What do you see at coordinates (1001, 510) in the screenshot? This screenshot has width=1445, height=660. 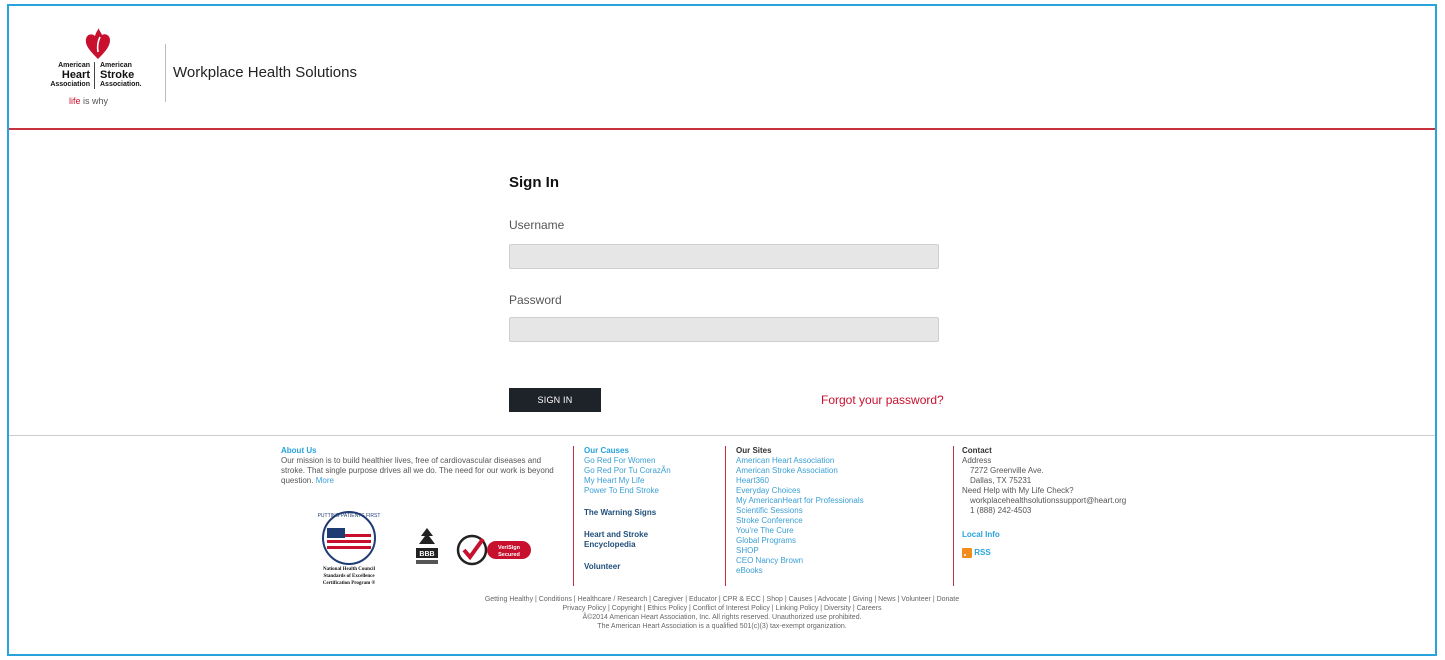 I see `contact-phone: 1 (888) 242-4503` at bounding box center [1001, 510].